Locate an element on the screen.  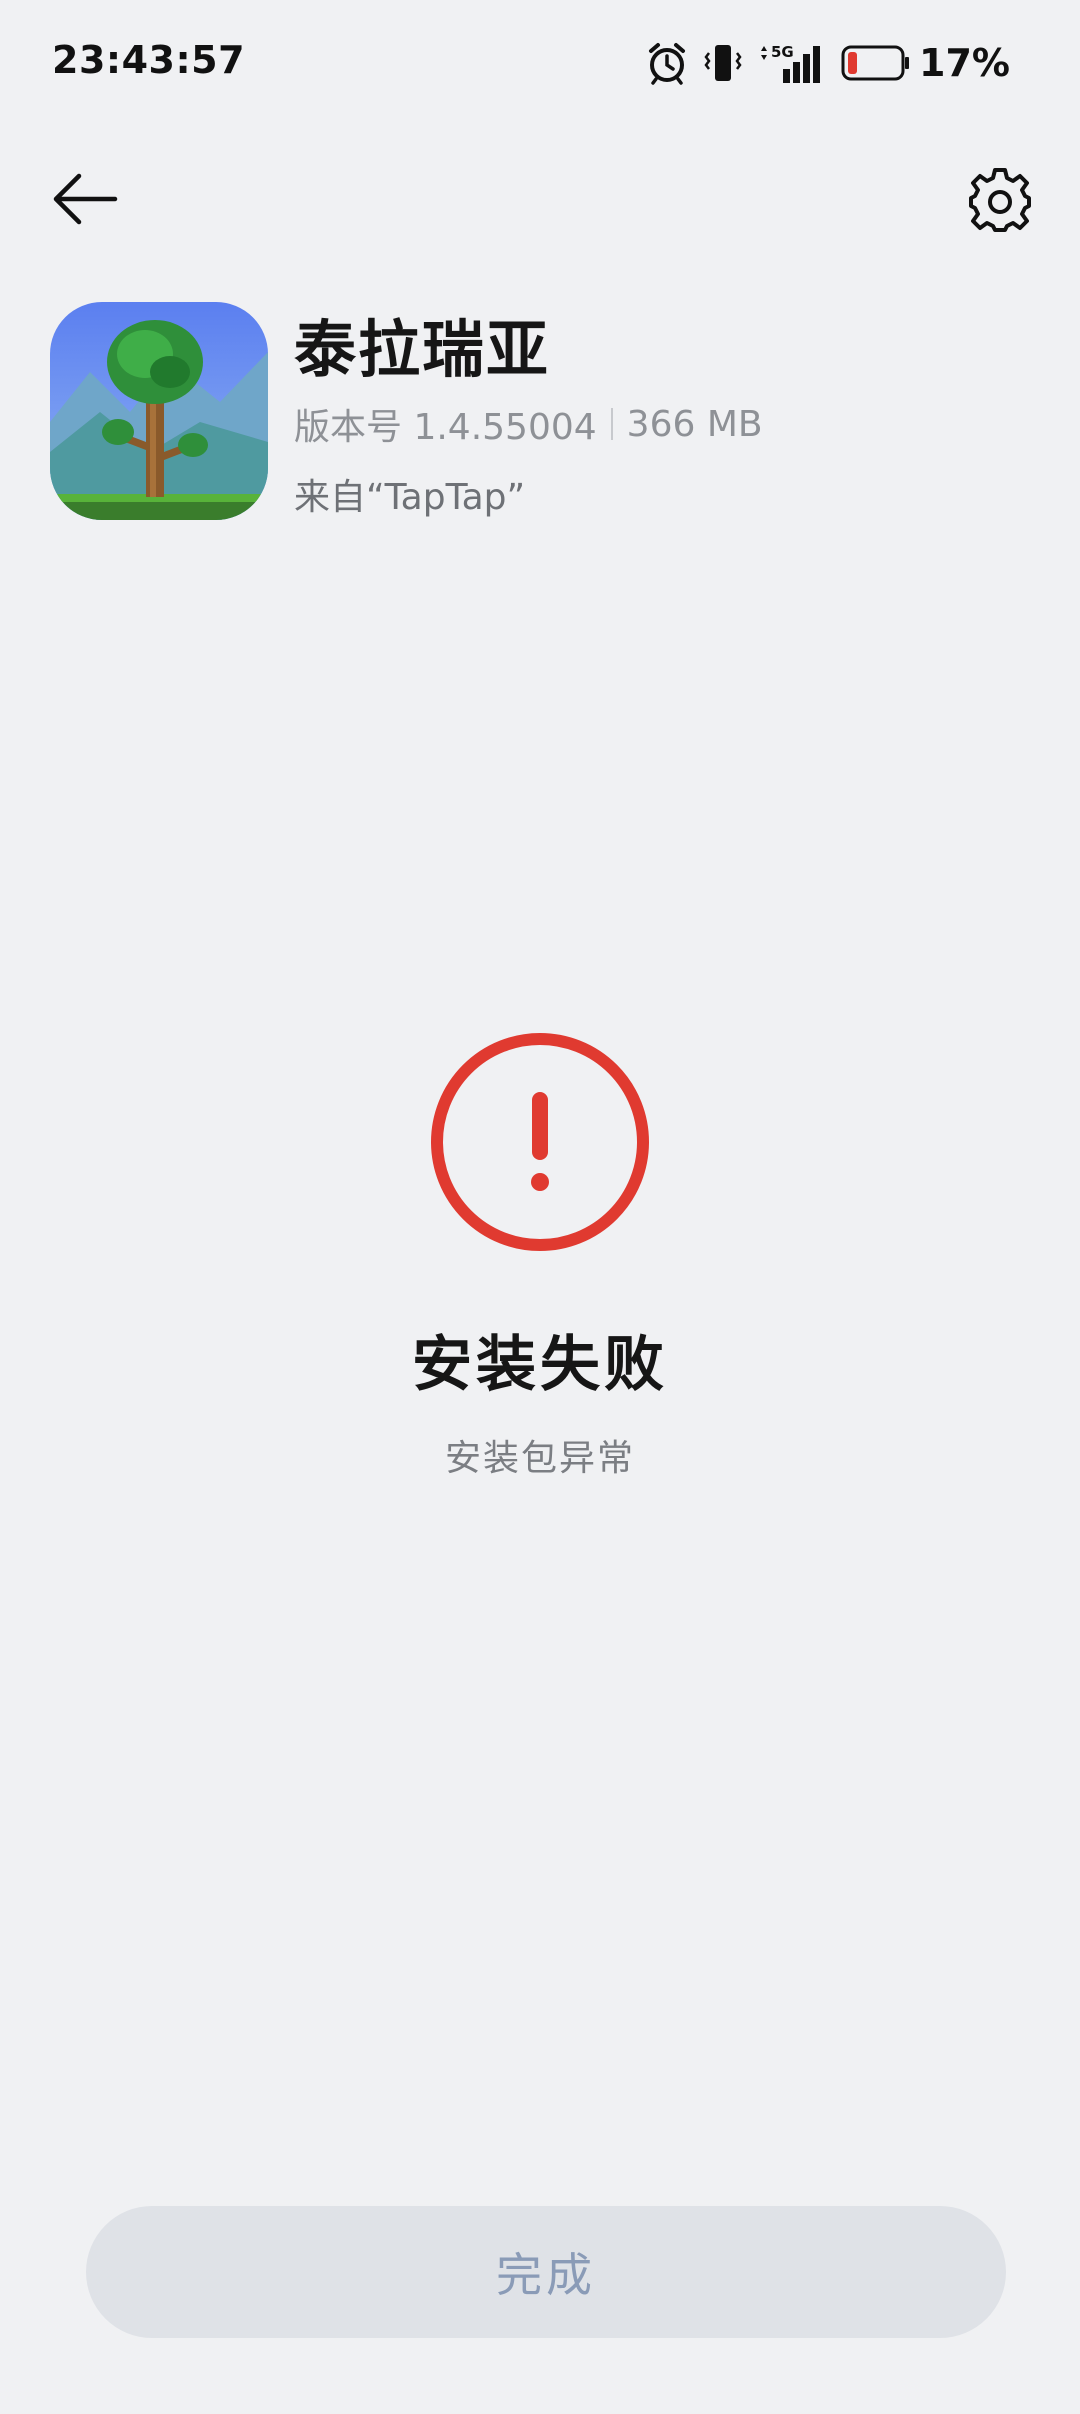
app-header: 泰拉瑞亚 版本号 1.4.55004 366 MB 来自“TapTap” is located at coordinates (540, 412).